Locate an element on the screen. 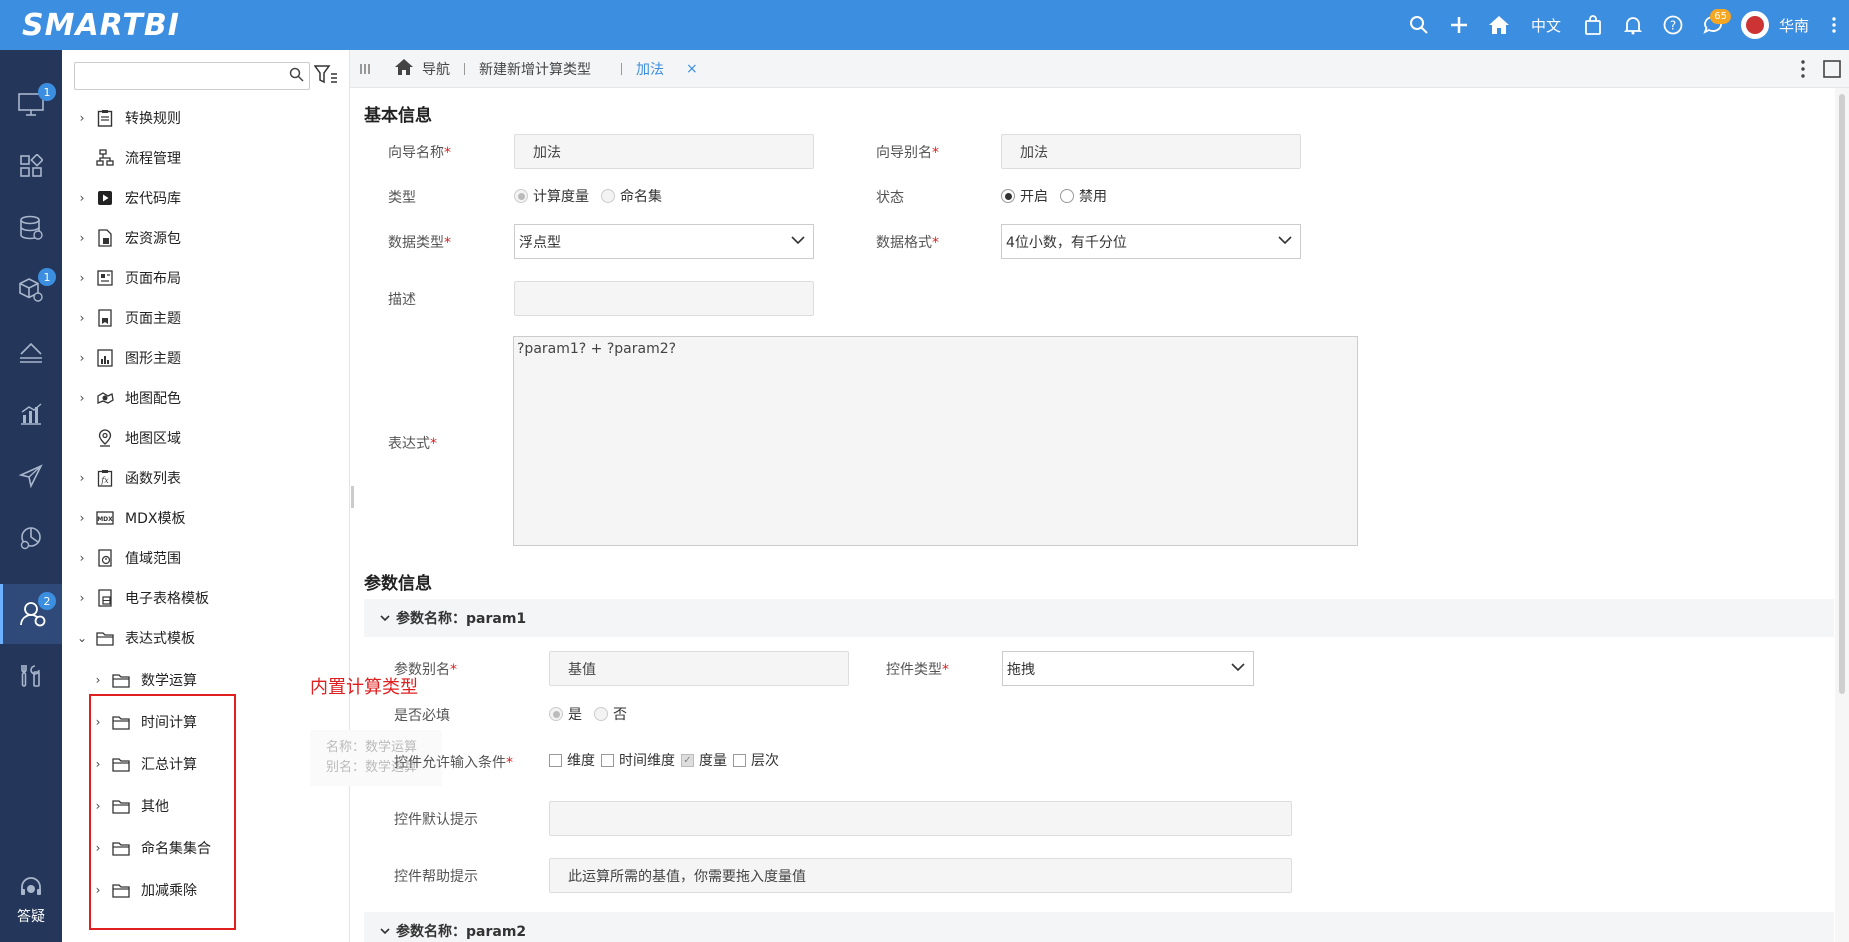  tree-item-label: 地图配色 is located at coordinates (153, 399).